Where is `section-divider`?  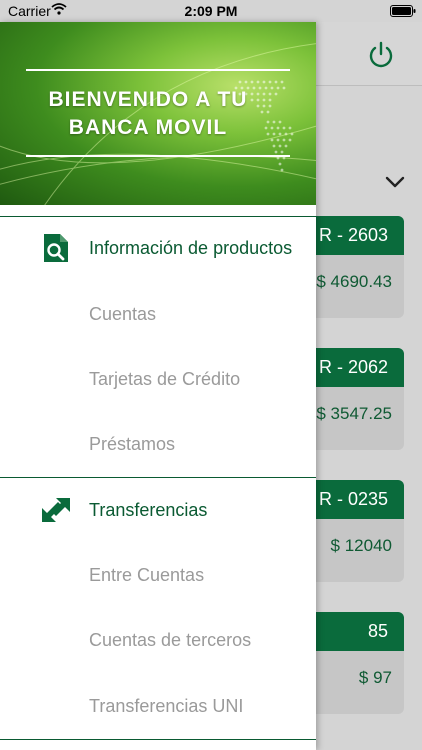 section-divider is located at coordinates (158, 739).